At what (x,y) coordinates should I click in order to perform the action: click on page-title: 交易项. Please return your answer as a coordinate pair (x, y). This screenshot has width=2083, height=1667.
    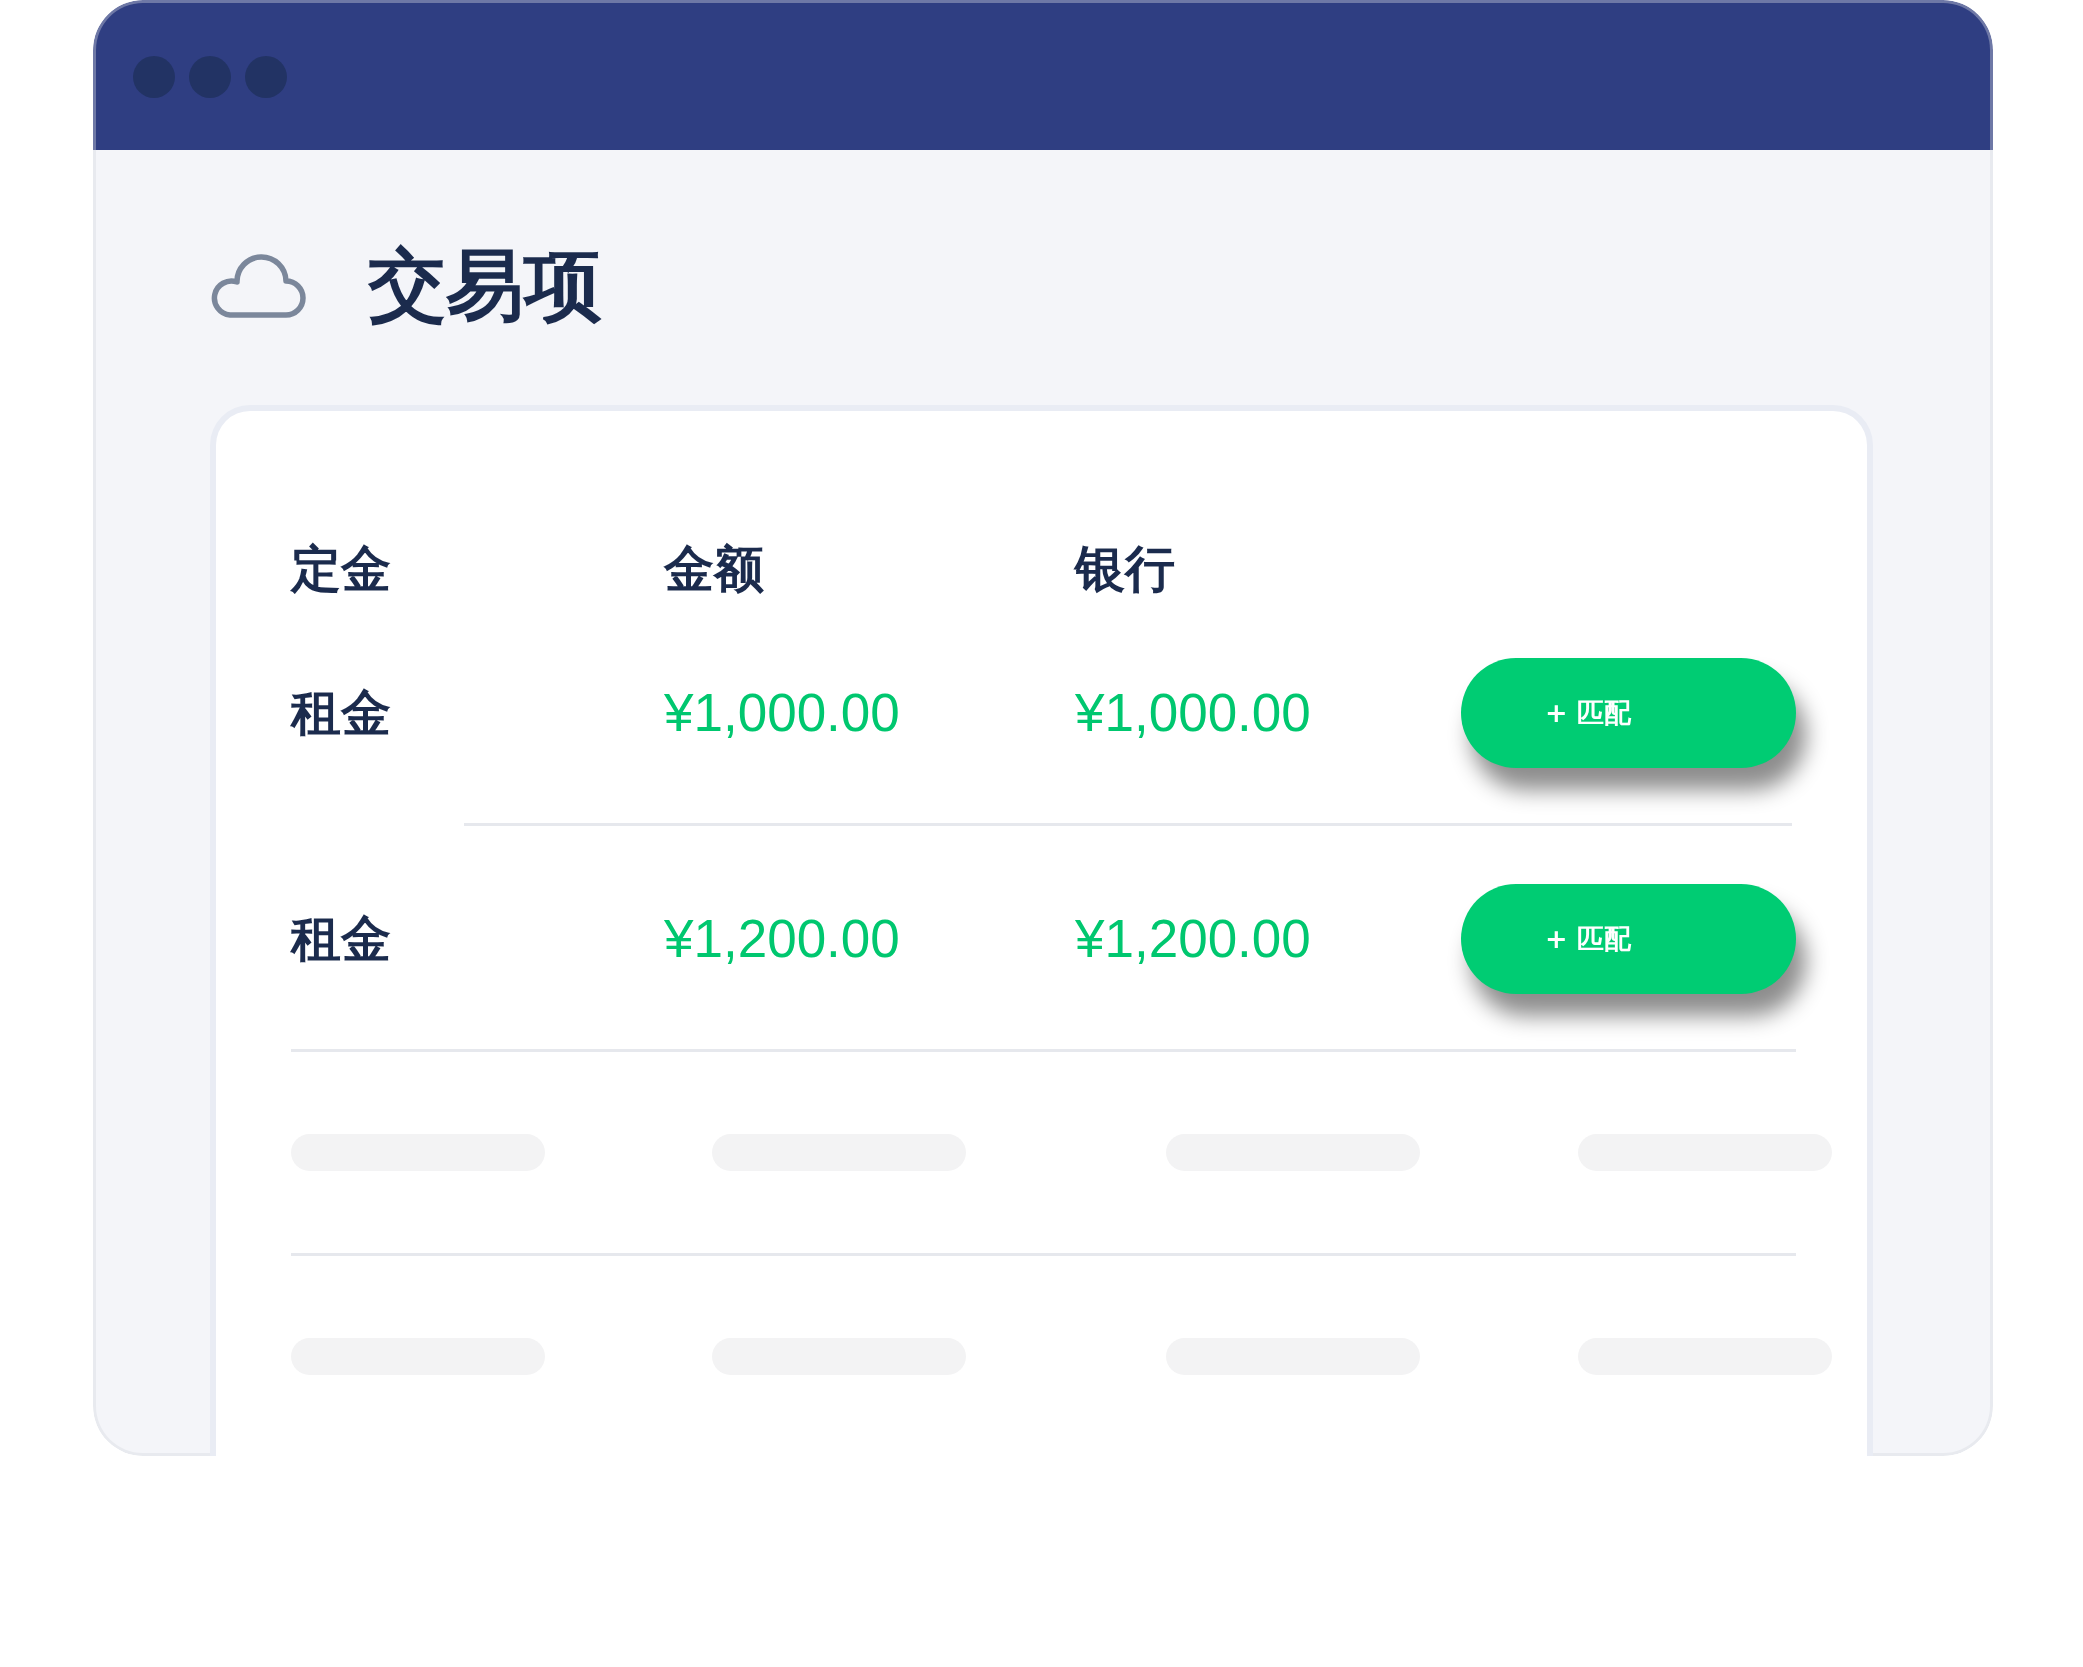
    Looking at the image, I should click on (485, 285).